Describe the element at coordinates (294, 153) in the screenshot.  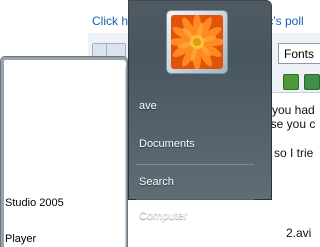
I see `post-text-line: so I trie` at that location.